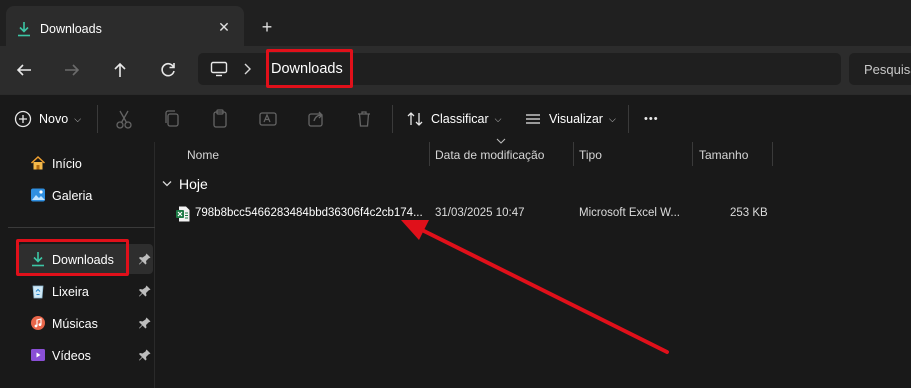 The height and width of the screenshot is (388, 911). Describe the element at coordinates (749, 213) in the screenshot. I see `file-size: 253 KB` at that location.